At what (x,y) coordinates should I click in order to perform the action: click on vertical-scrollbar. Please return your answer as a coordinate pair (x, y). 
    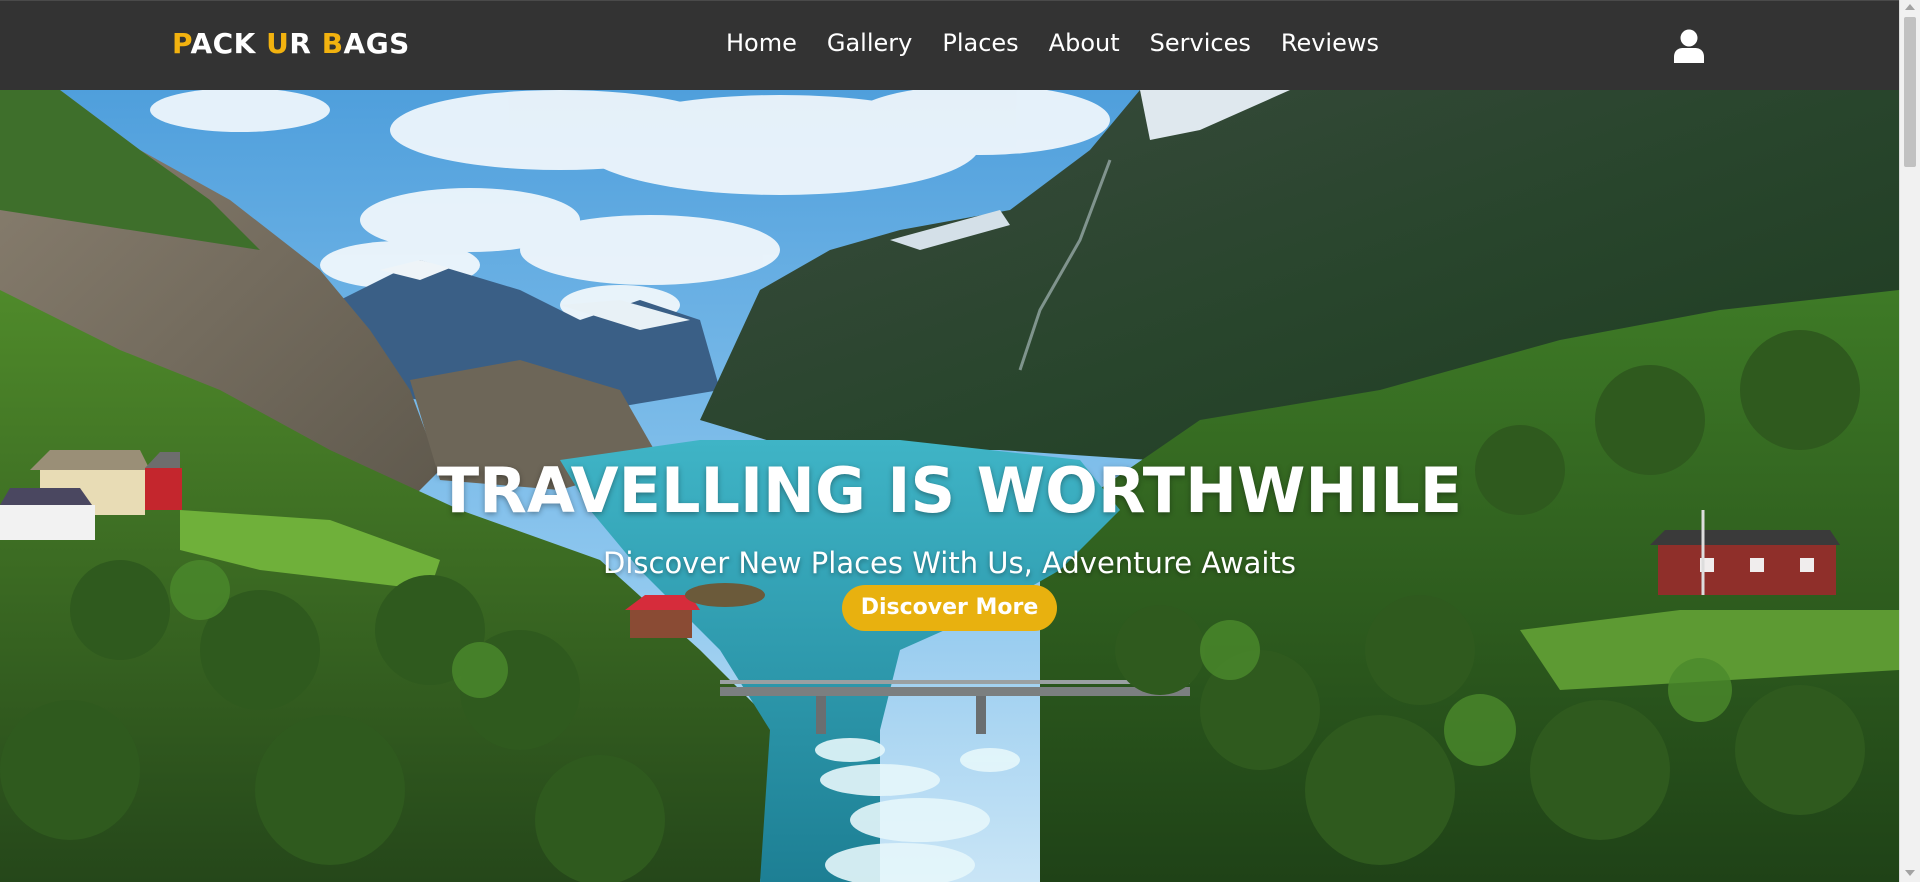
    Looking at the image, I should click on (1909, 441).